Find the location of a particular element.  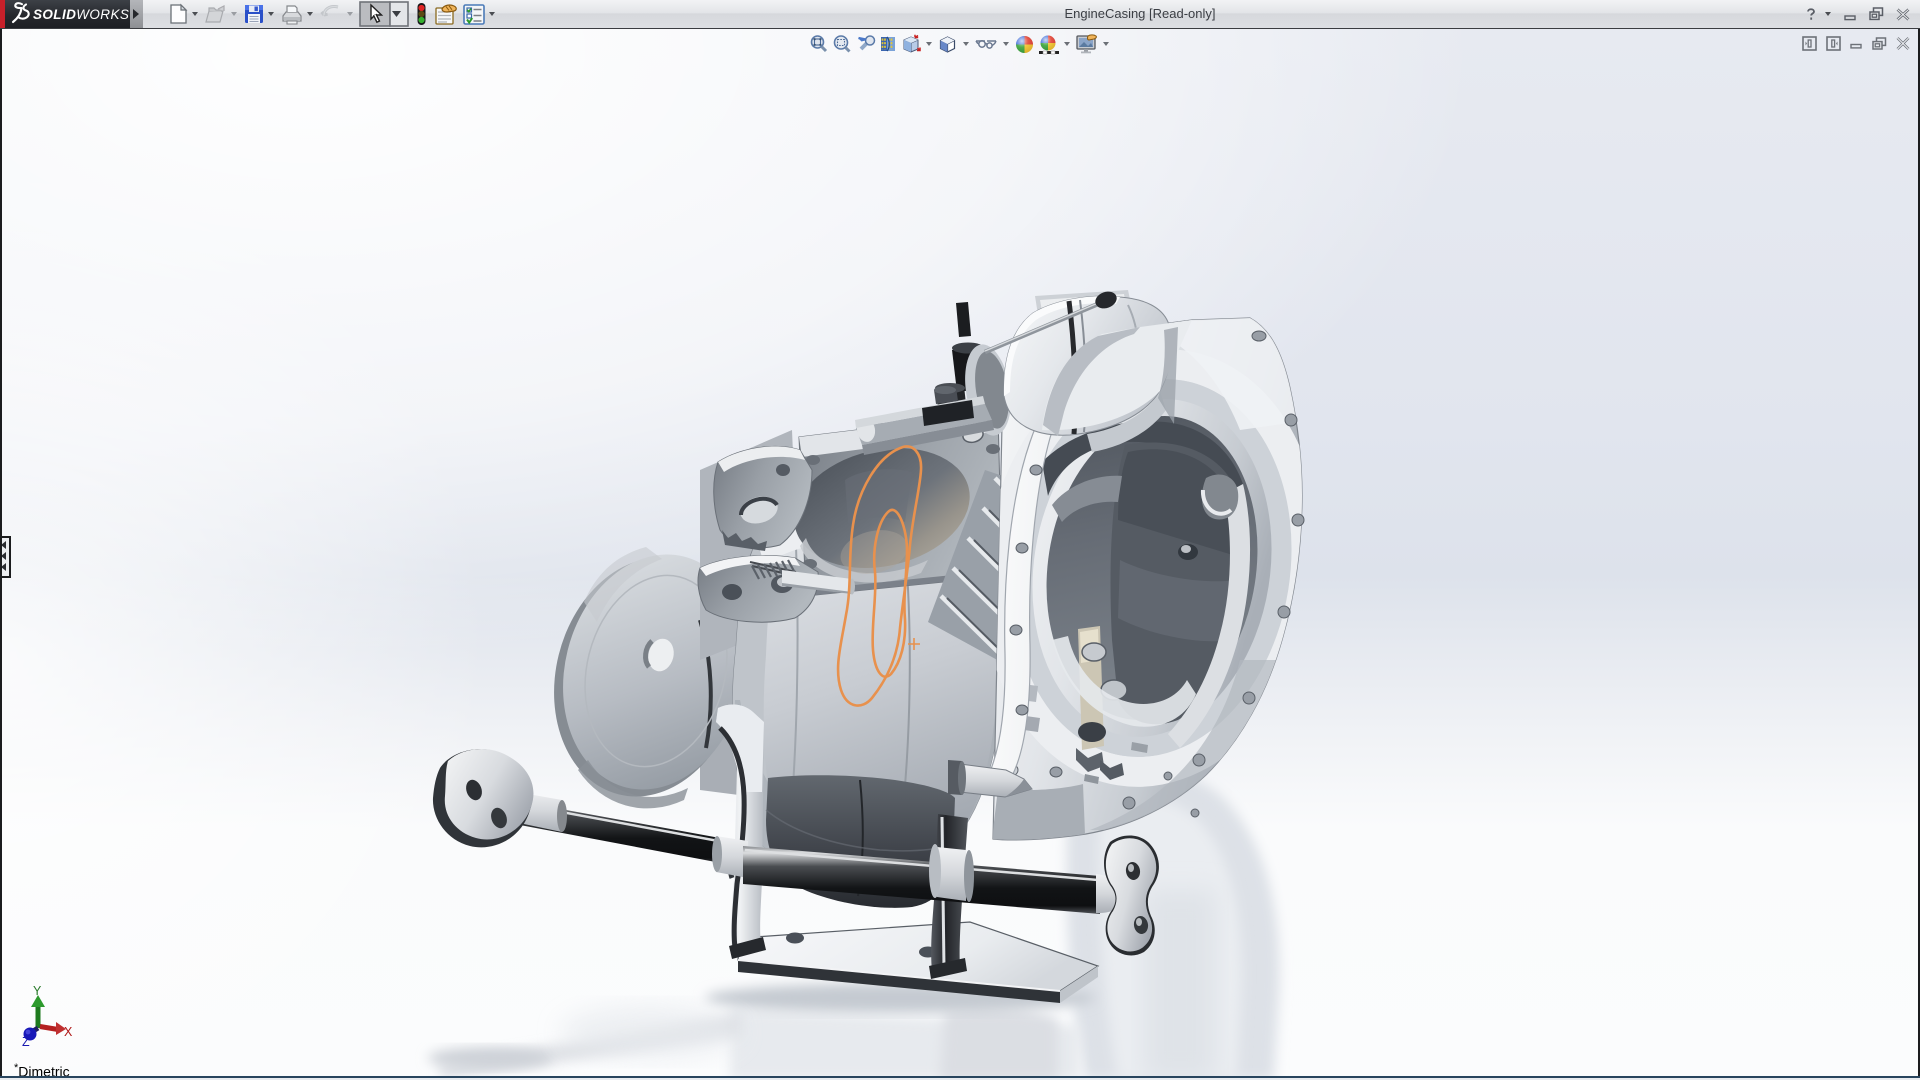

svg-text: X is located at coordinates (68, 1032).